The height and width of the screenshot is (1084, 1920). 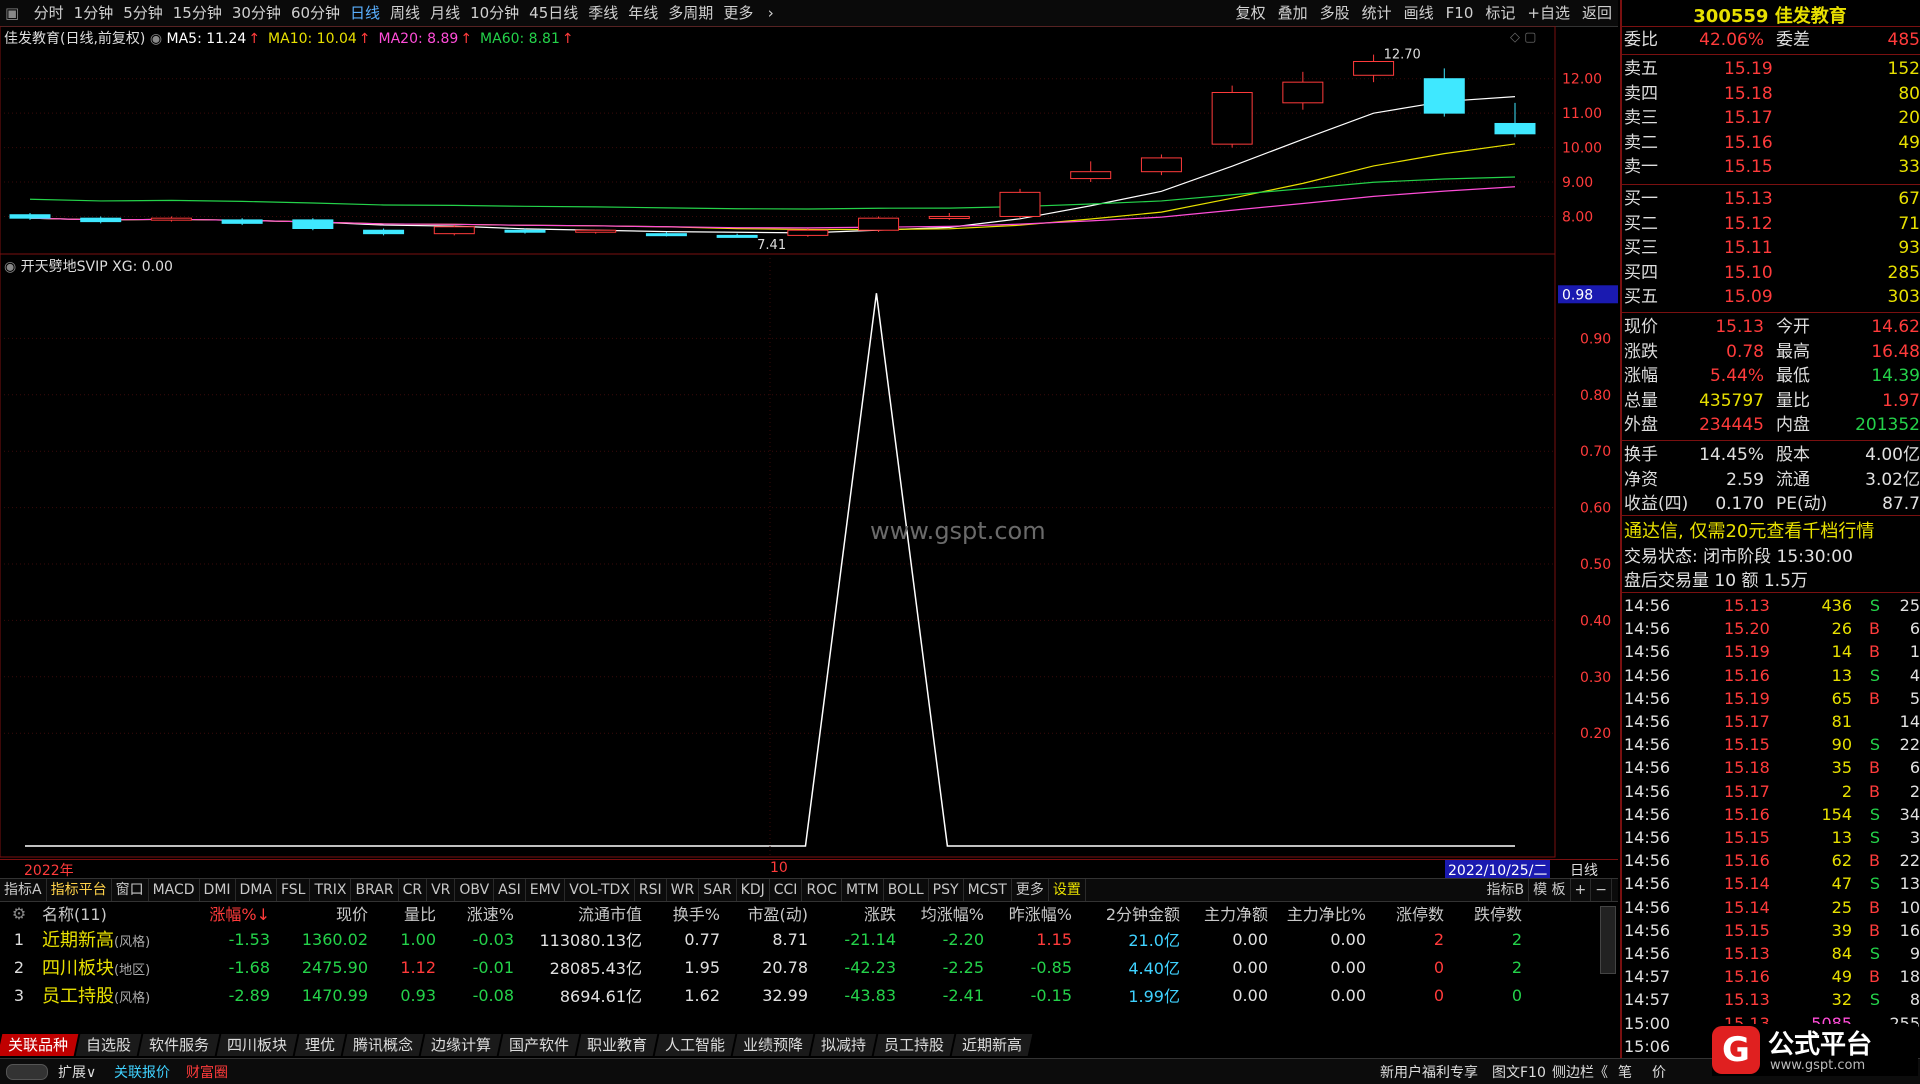 I want to click on period-11: 季线, so click(x=603, y=13).